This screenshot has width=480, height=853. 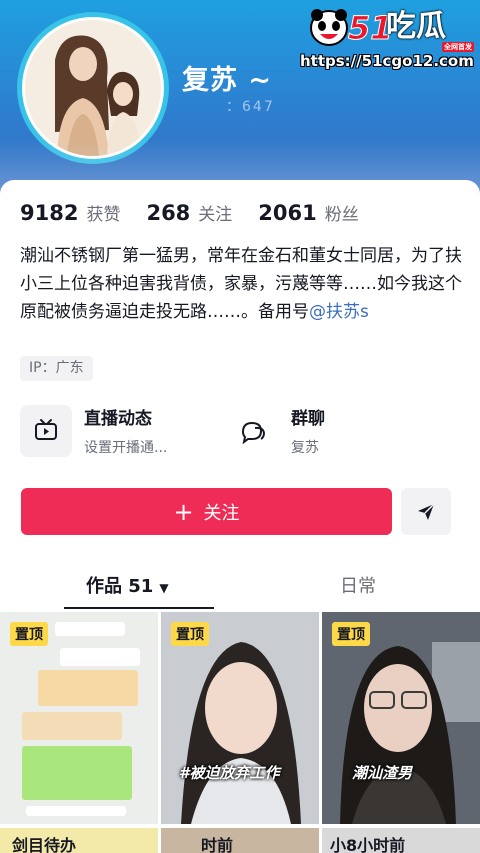 What do you see at coordinates (458, 47) in the screenshot?
I see `watermark-tag: 全网首发` at bounding box center [458, 47].